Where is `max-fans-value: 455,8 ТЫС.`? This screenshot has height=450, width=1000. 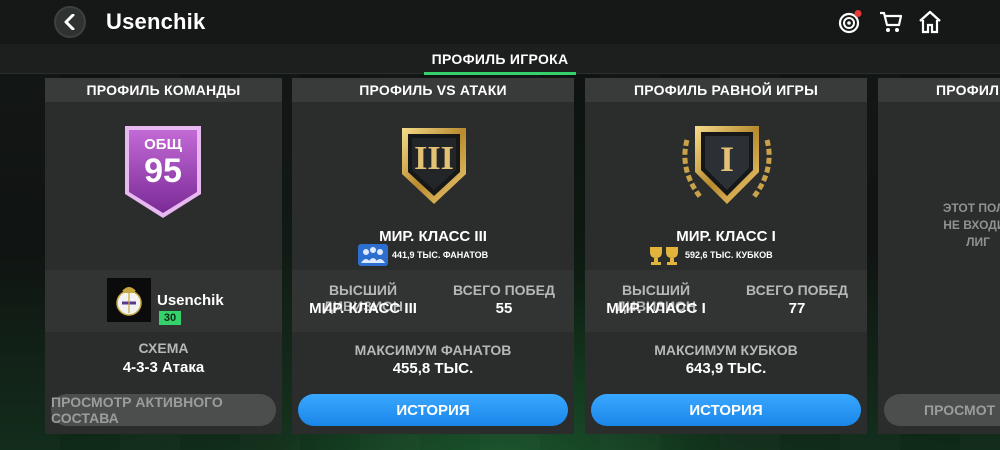
max-fans-value: 455,8 ТЫС. is located at coordinates (433, 368).